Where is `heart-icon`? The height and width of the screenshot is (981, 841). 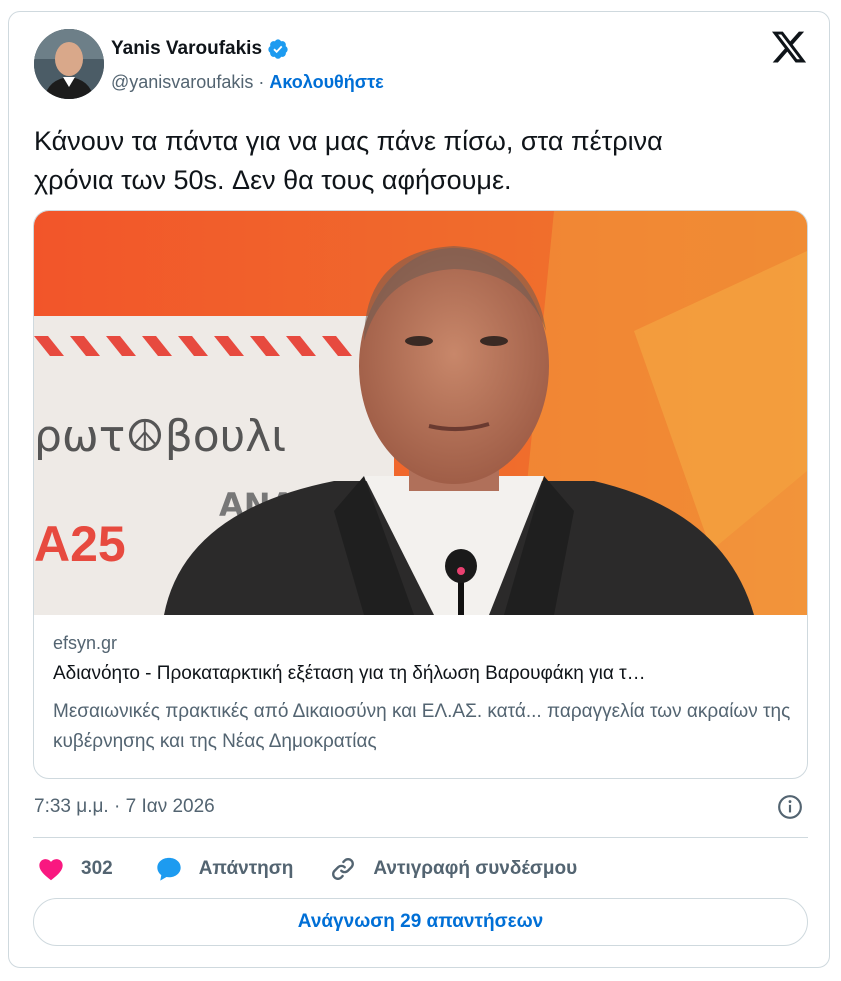 heart-icon is located at coordinates (51, 870).